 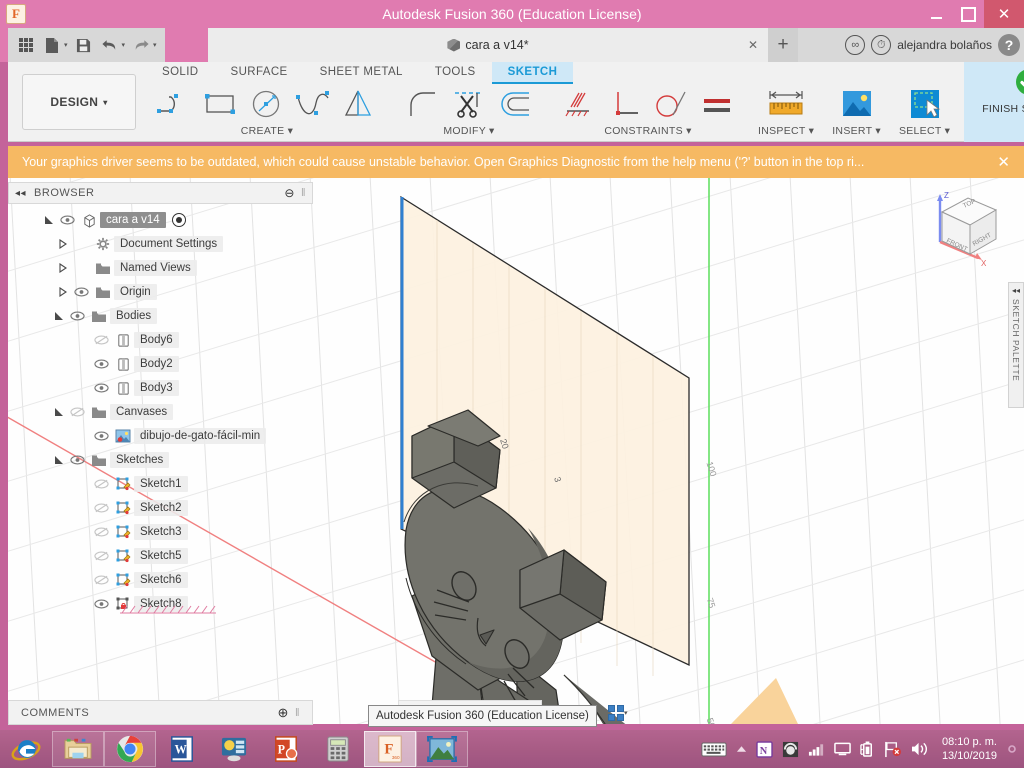 What do you see at coordinates (234, 749) in the screenshot?
I see `taskbar-media-app` at bounding box center [234, 749].